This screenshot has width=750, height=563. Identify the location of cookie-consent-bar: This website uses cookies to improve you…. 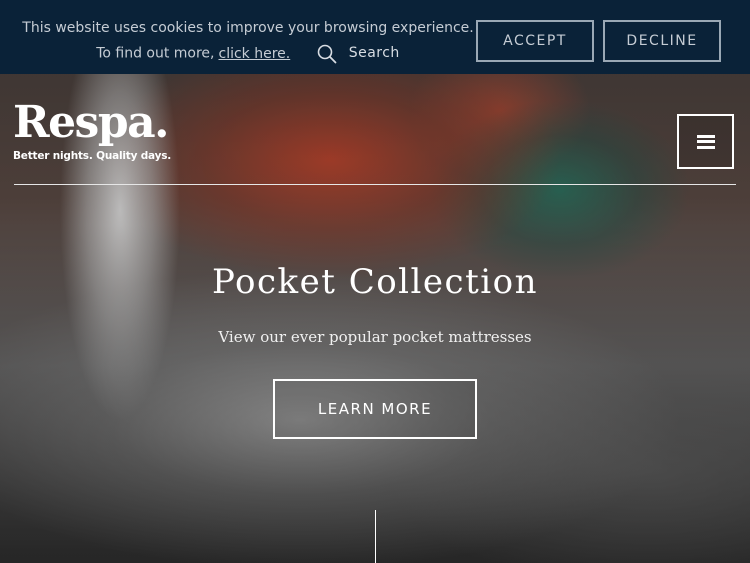
(375, 37).